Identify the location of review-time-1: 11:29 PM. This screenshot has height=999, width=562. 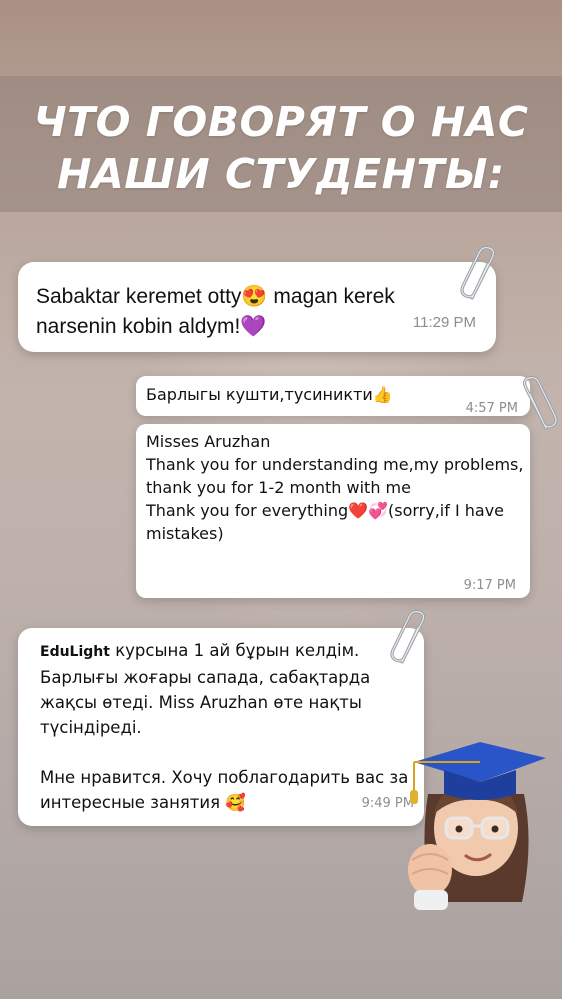
(444, 322).